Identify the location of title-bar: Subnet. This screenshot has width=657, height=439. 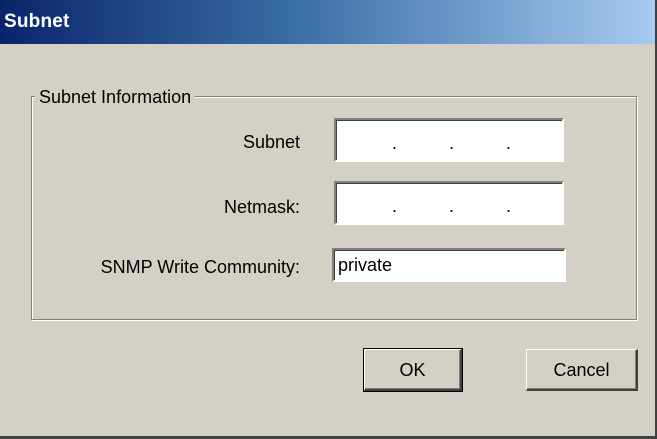
(327, 22).